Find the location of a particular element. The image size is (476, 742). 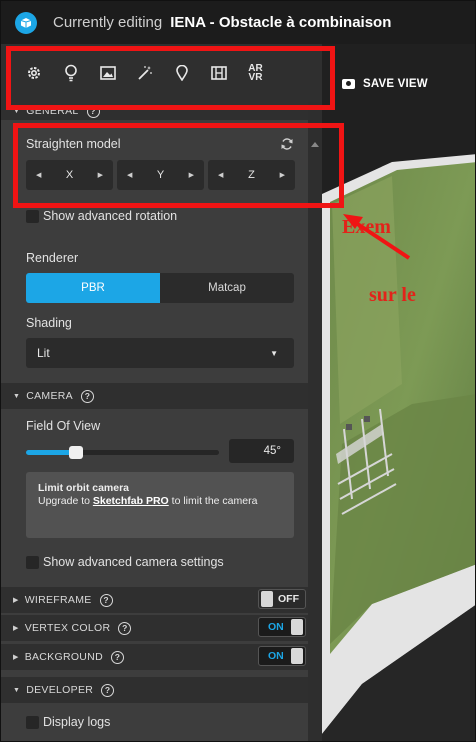

advanced-rotation-toggle: Show advanced rotation is located at coordinates (101, 216).